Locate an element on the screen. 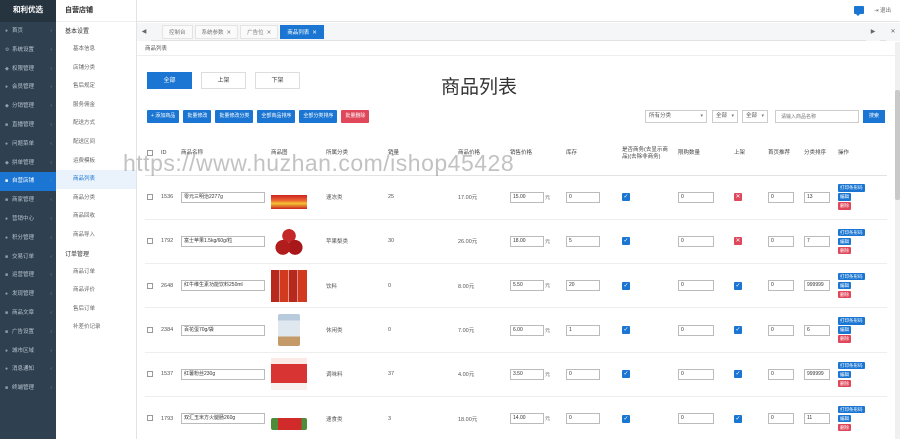 The width and height of the screenshot is (900, 439). category-rank-input: 11 is located at coordinates (817, 419).